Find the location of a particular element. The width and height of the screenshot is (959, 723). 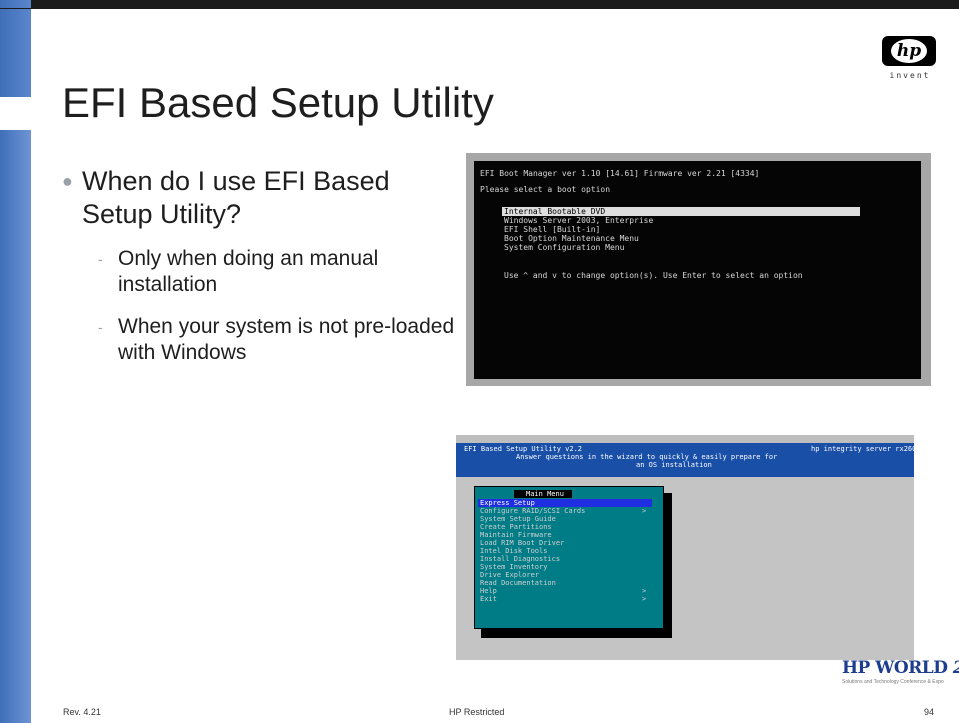

menu-item-exit: Exit is located at coordinates (488, 599).